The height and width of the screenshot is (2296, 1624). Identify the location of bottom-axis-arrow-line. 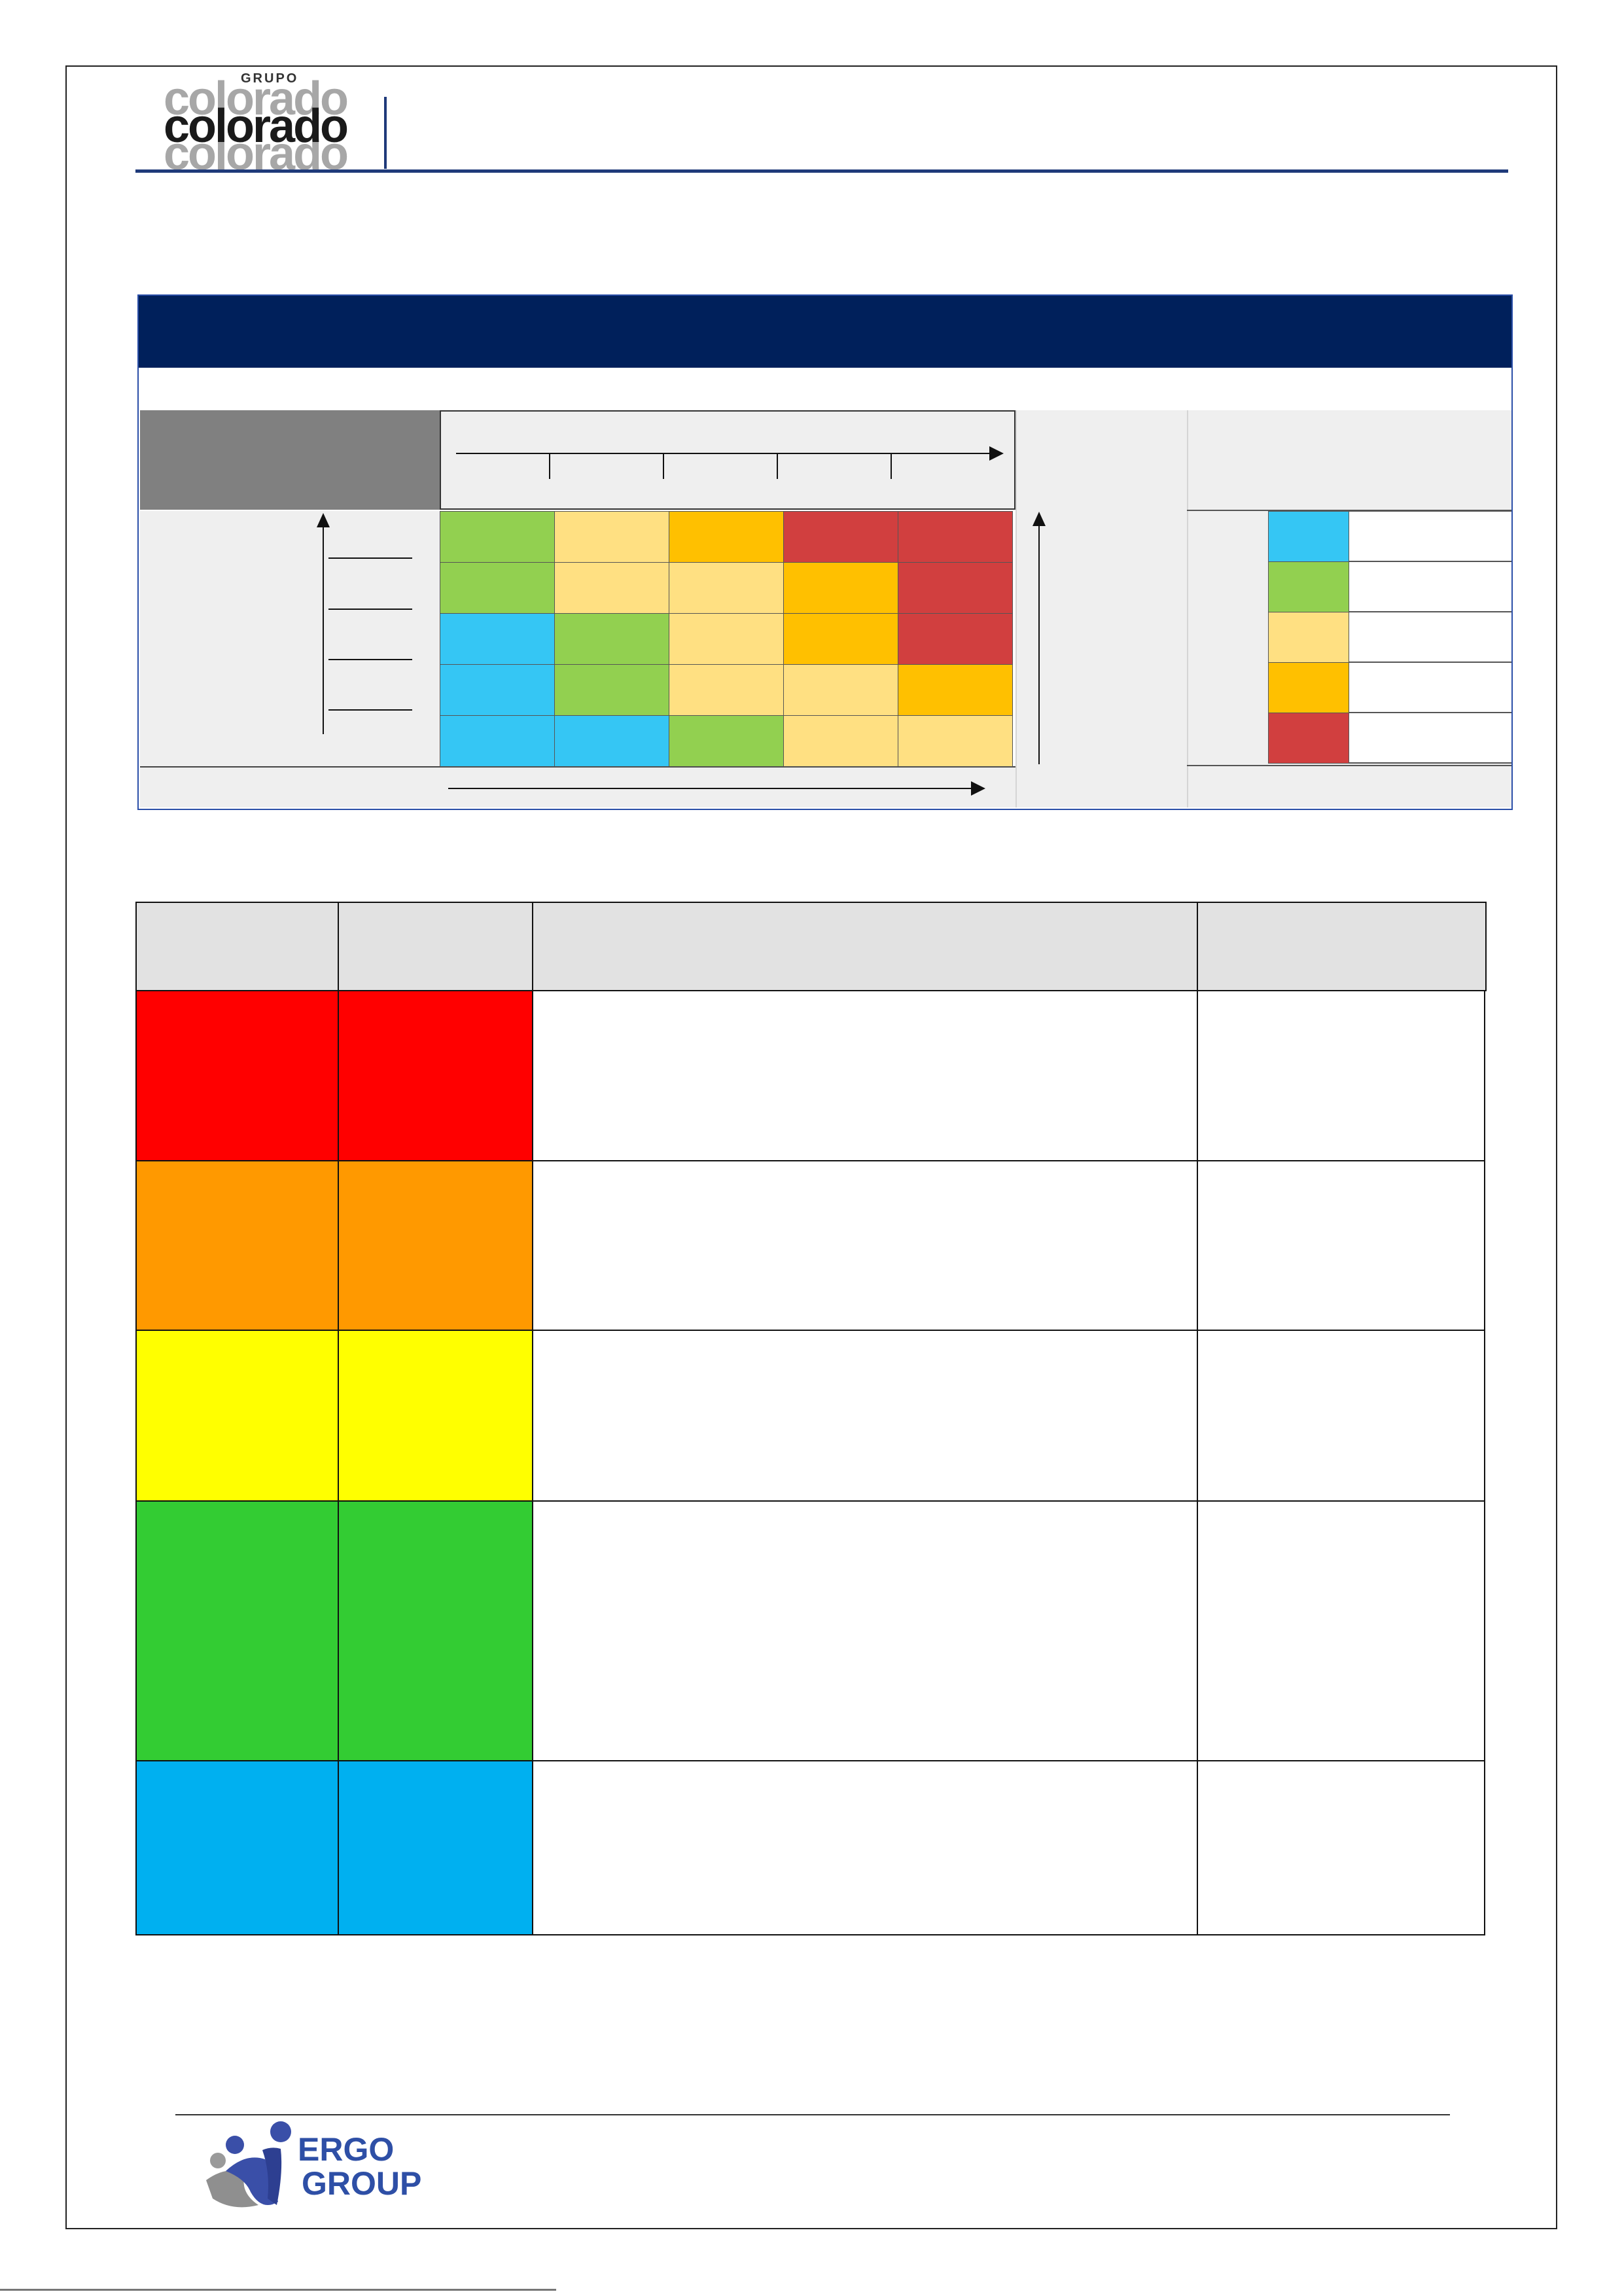
(710, 789).